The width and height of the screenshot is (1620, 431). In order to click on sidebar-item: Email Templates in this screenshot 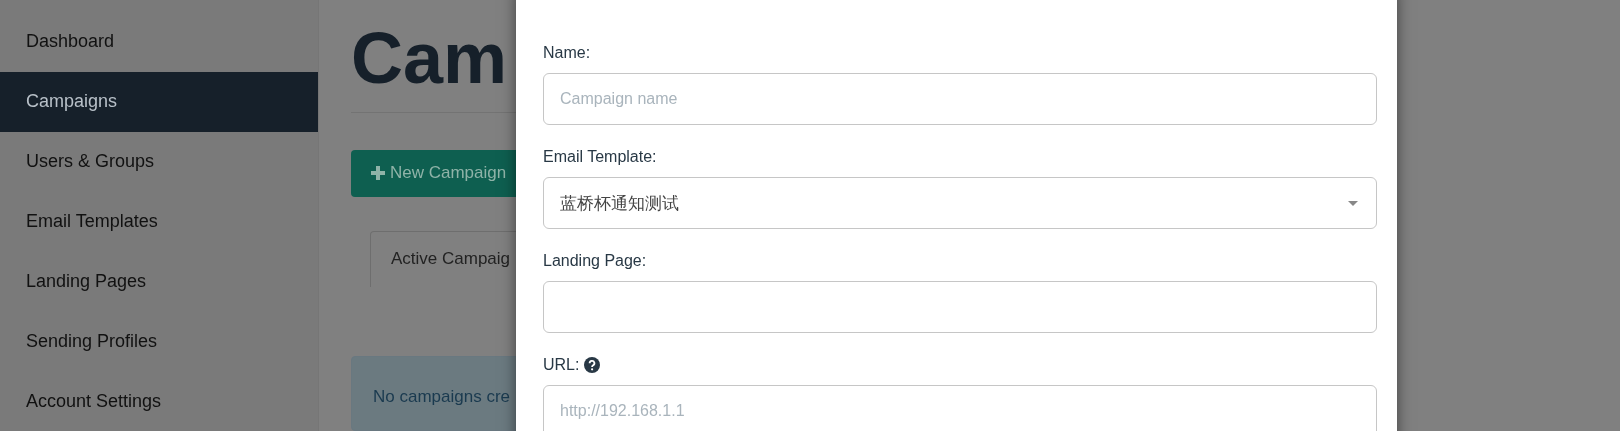, I will do `click(159, 221)`.